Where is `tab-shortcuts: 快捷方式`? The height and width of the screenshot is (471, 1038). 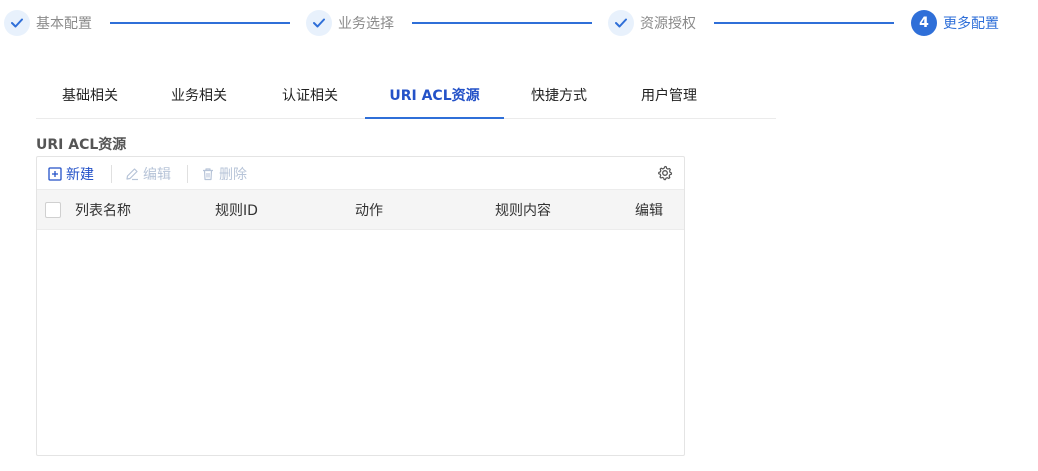 tab-shortcuts: 快捷方式 is located at coordinates (559, 94).